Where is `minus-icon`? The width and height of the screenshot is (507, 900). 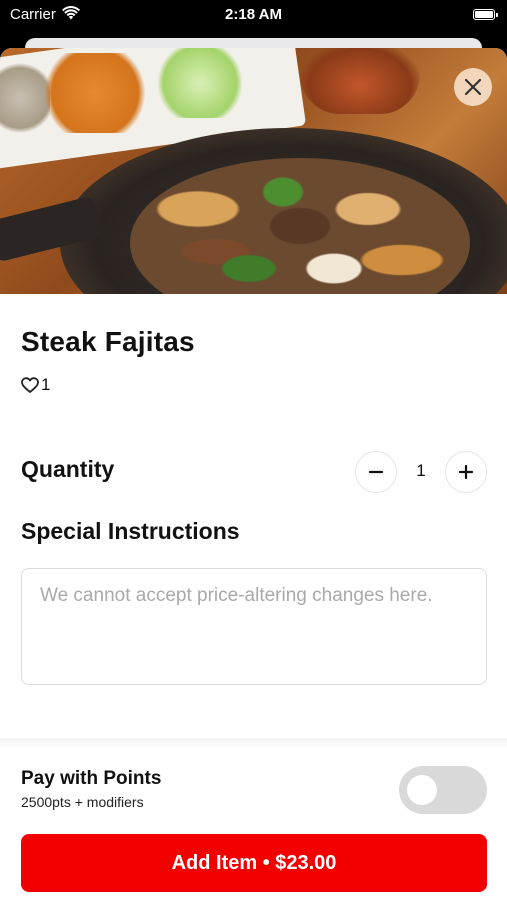
minus-icon is located at coordinates (376, 472).